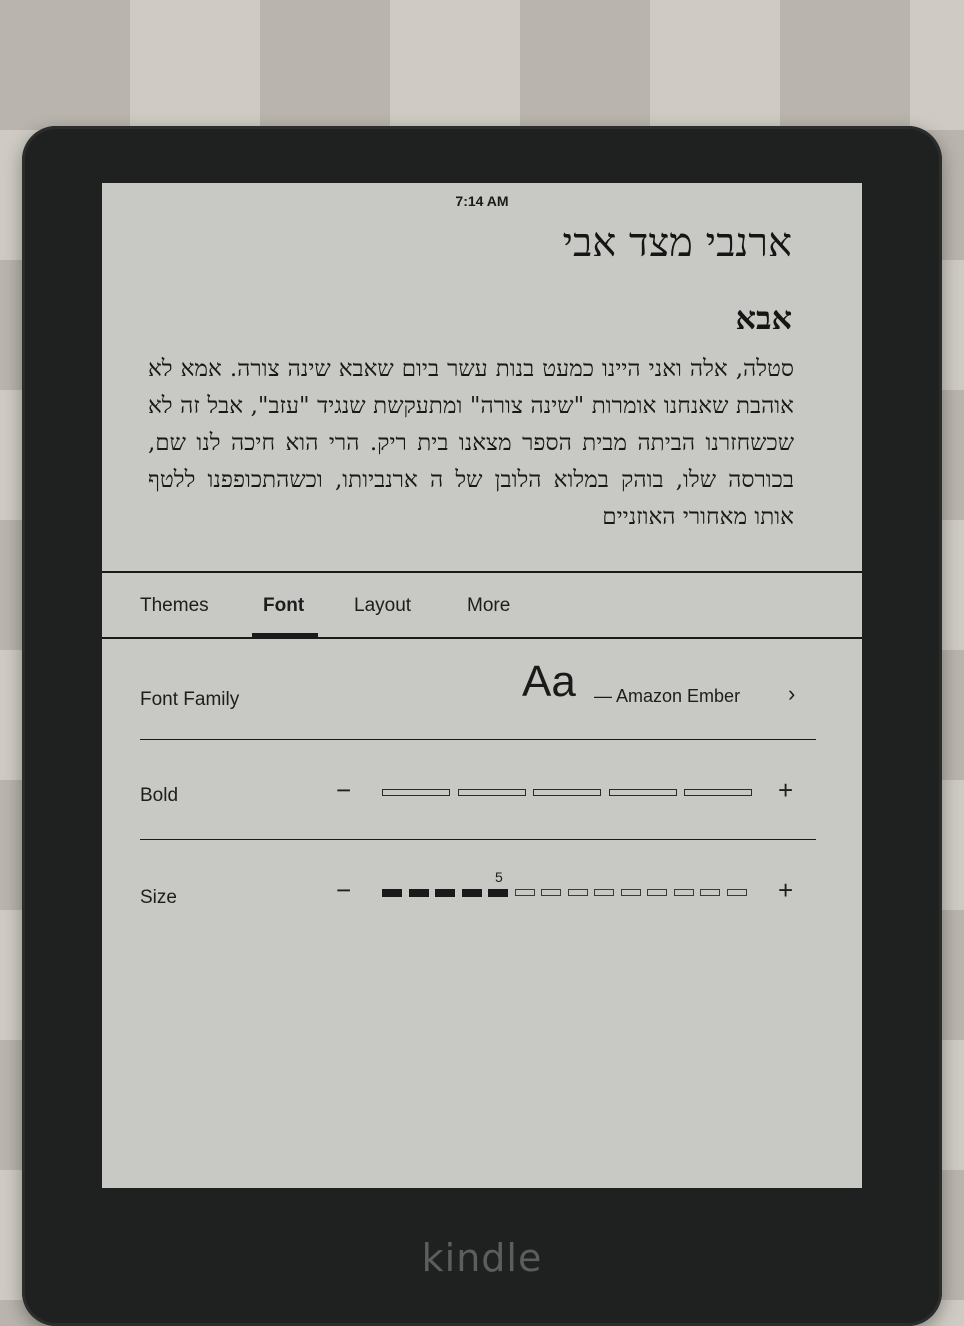  Describe the element at coordinates (482, 1258) in the screenshot. I see `kindle-logo: kindle` at that location.